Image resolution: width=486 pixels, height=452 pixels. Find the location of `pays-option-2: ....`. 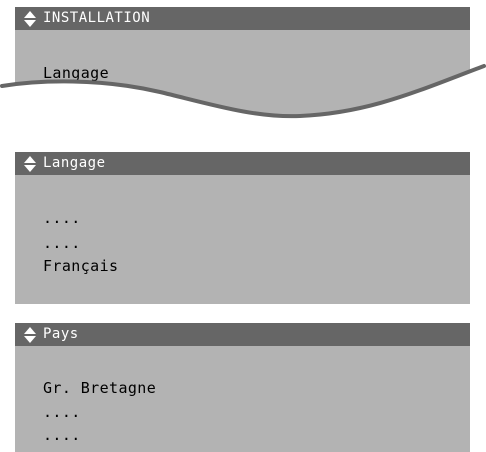

pays-option-2: .... is located at coordinates (62, 412).